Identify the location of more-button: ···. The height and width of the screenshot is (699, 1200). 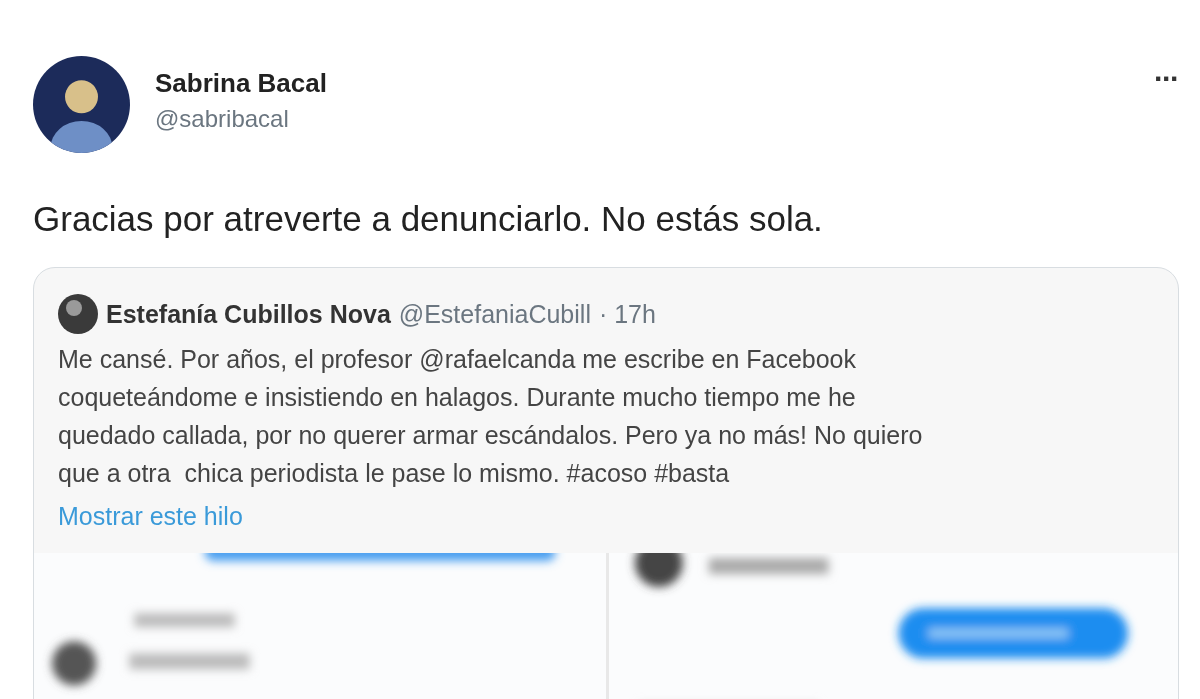
(1166, 79).